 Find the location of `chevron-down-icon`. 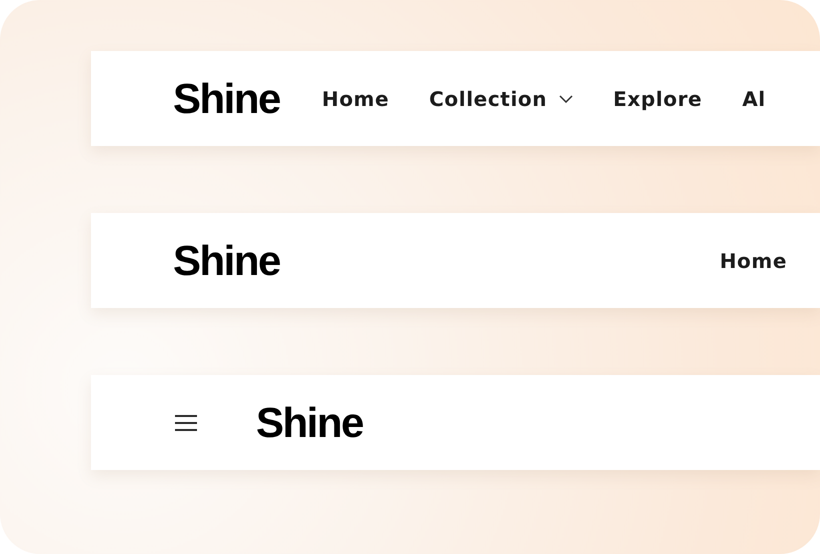

chevron-down-icon is located at coordinates (566, 98).